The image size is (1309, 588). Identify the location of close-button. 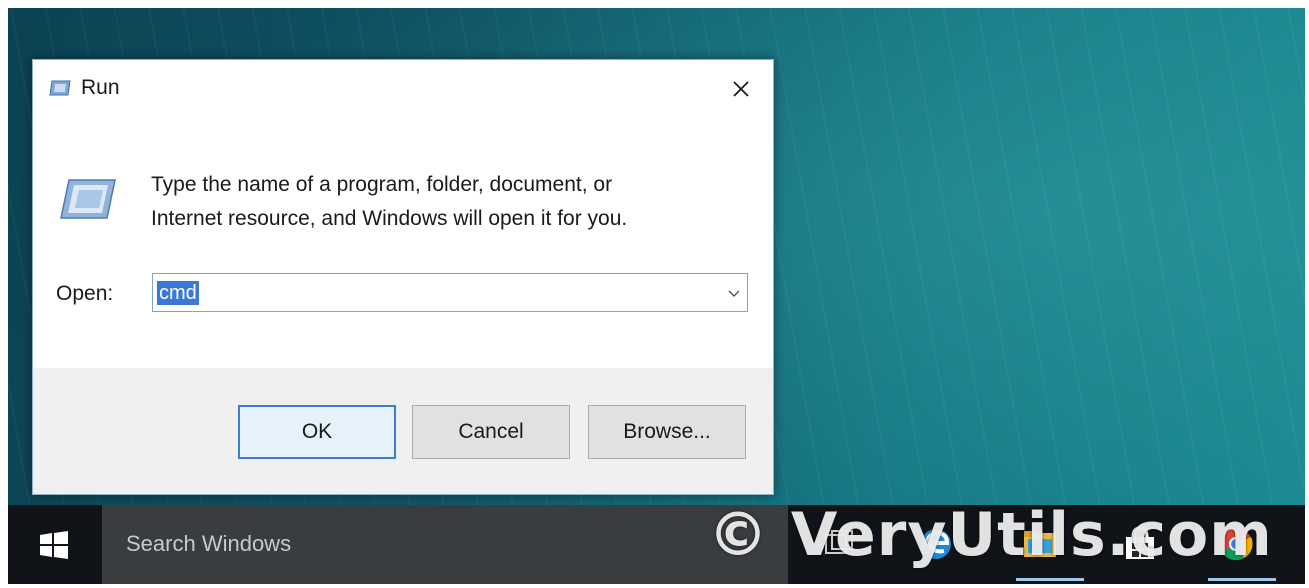
(741, 89).